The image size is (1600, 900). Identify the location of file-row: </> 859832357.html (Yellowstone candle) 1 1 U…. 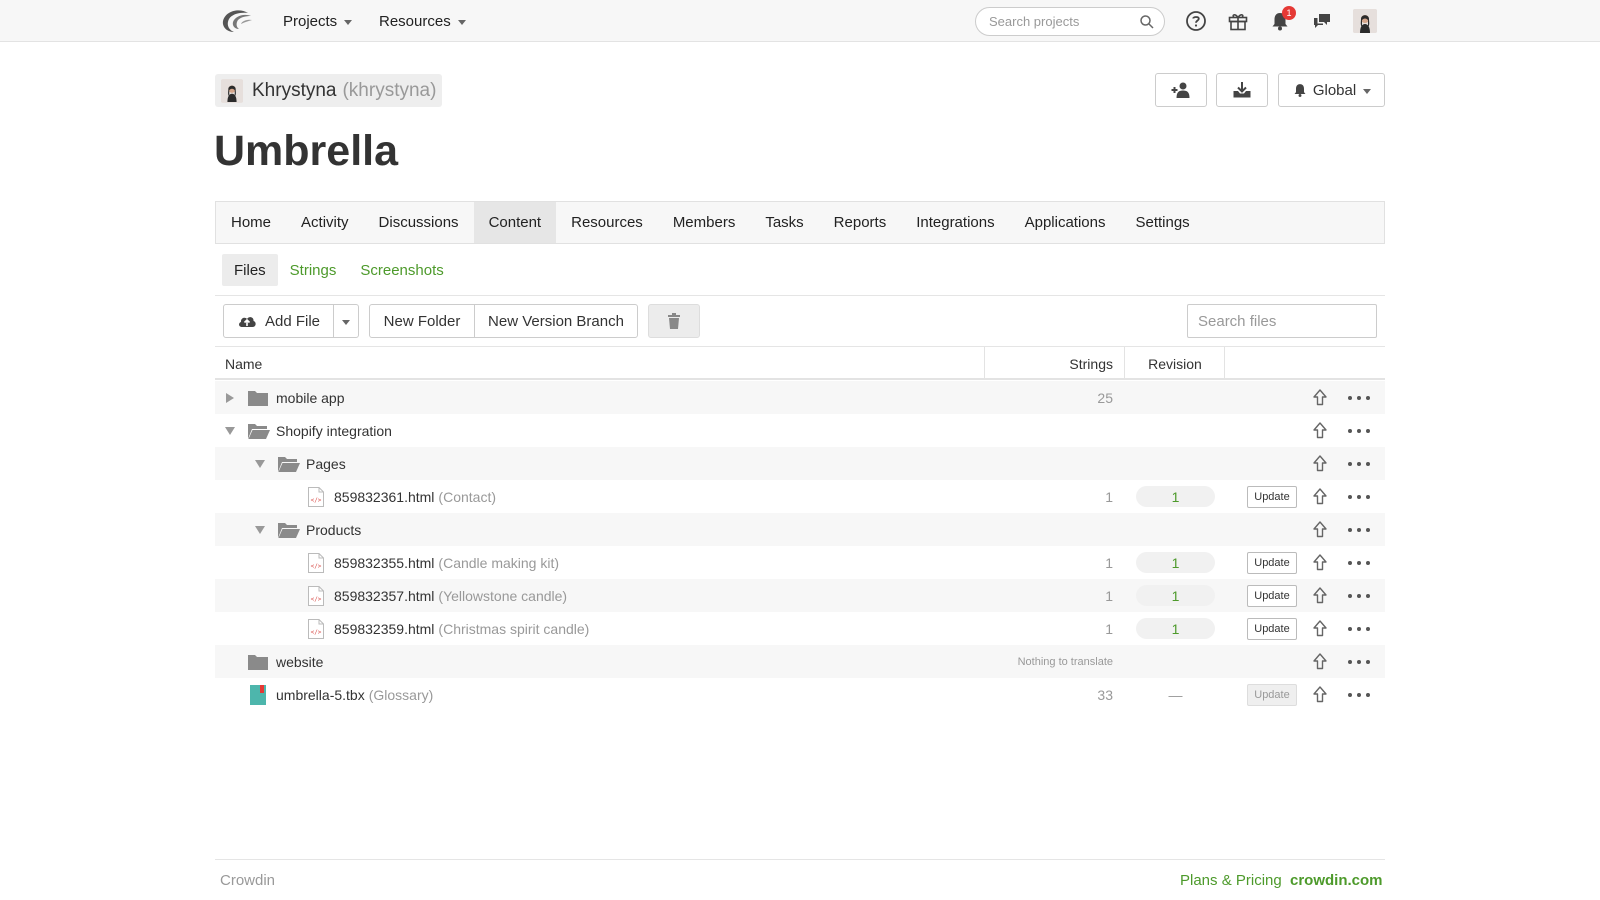
(800, 595).